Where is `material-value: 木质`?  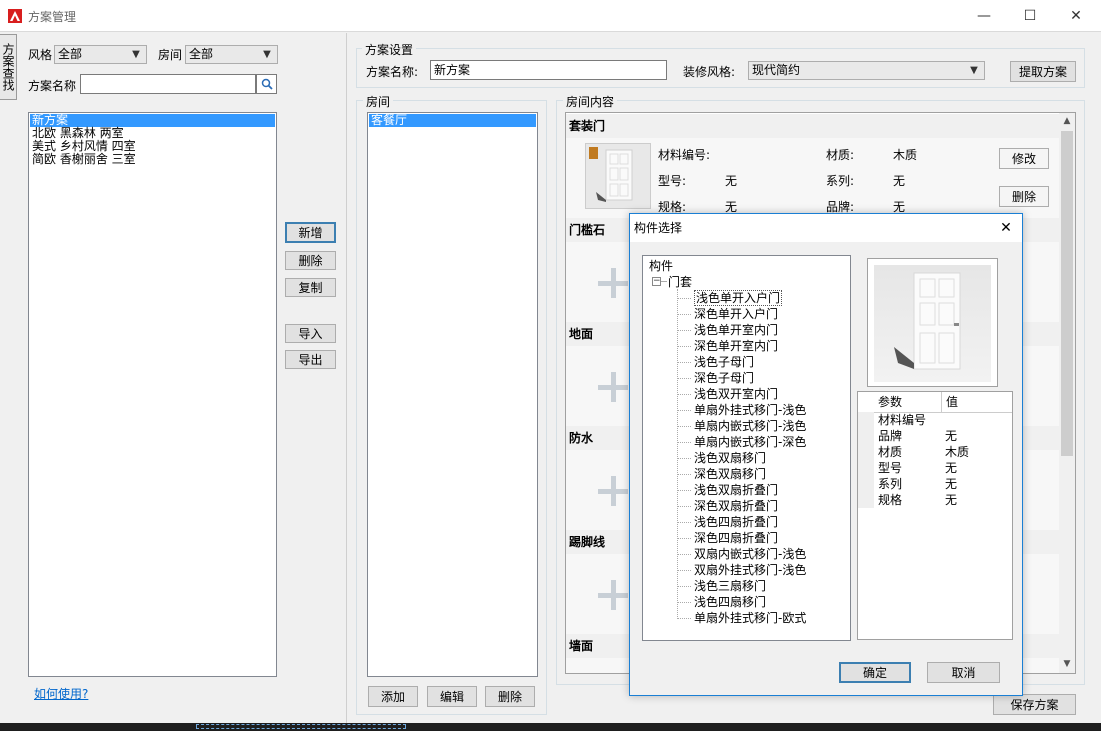 material-value: 木质 is located at coordinates (905, 155).